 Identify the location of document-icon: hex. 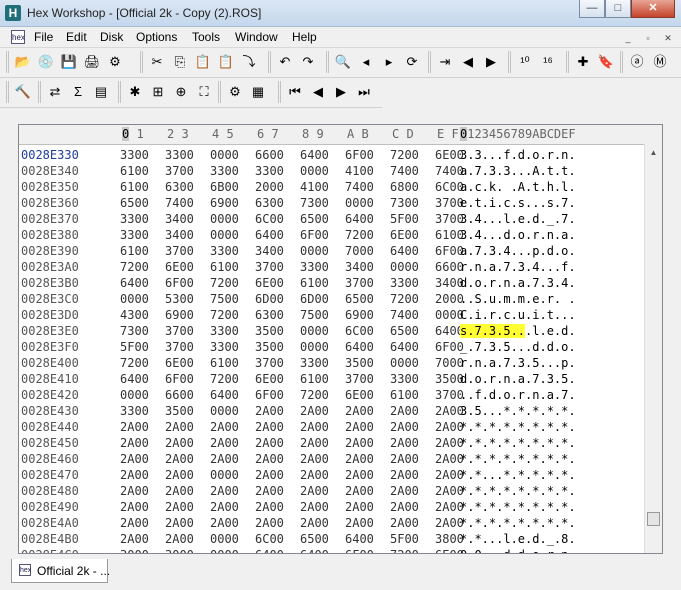
(18, 37).